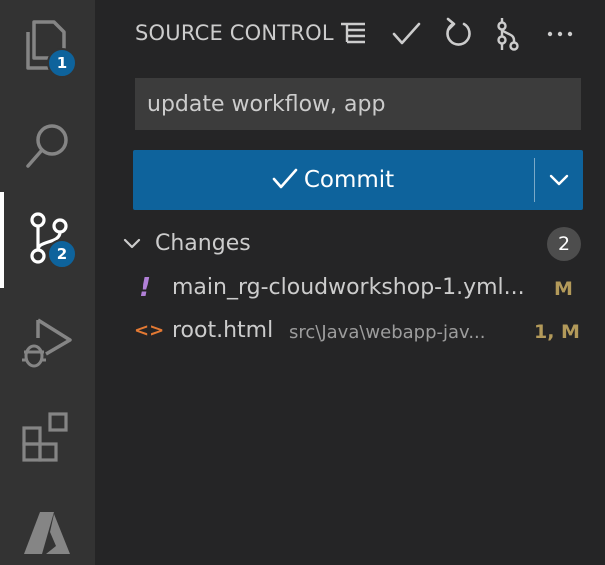  What do you see at coordinates (149, 330) in the screenshot?
I see `html-code-icon: <>` at bounding box center [149, 330].